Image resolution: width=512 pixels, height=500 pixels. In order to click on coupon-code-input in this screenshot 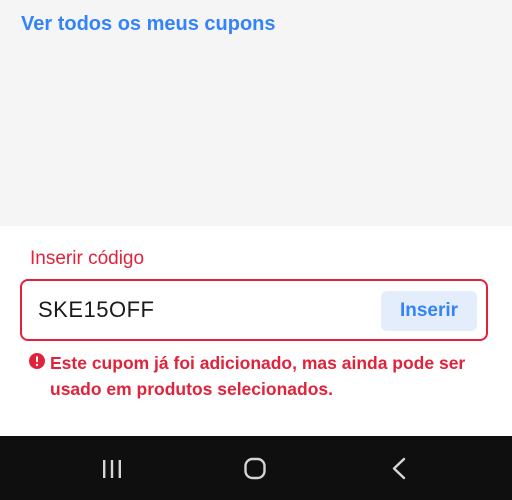, I will do `click(203, 310)`.